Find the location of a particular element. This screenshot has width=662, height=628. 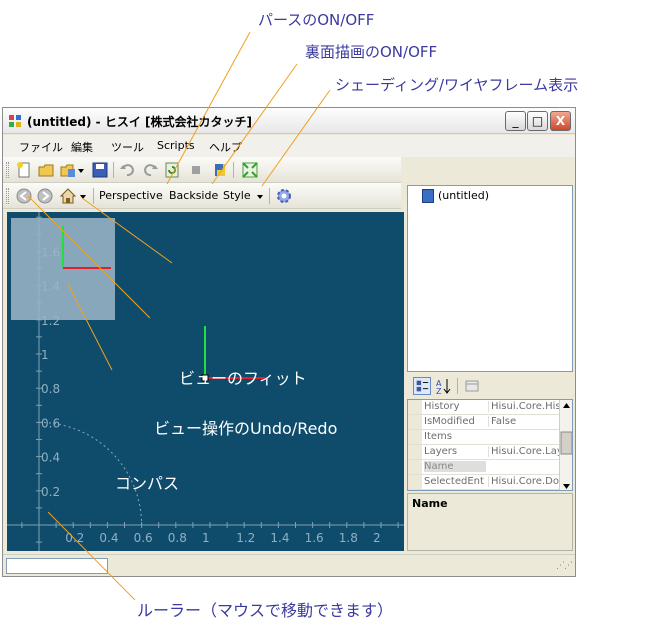

property-name: Items is located at coordinates (438, 436).